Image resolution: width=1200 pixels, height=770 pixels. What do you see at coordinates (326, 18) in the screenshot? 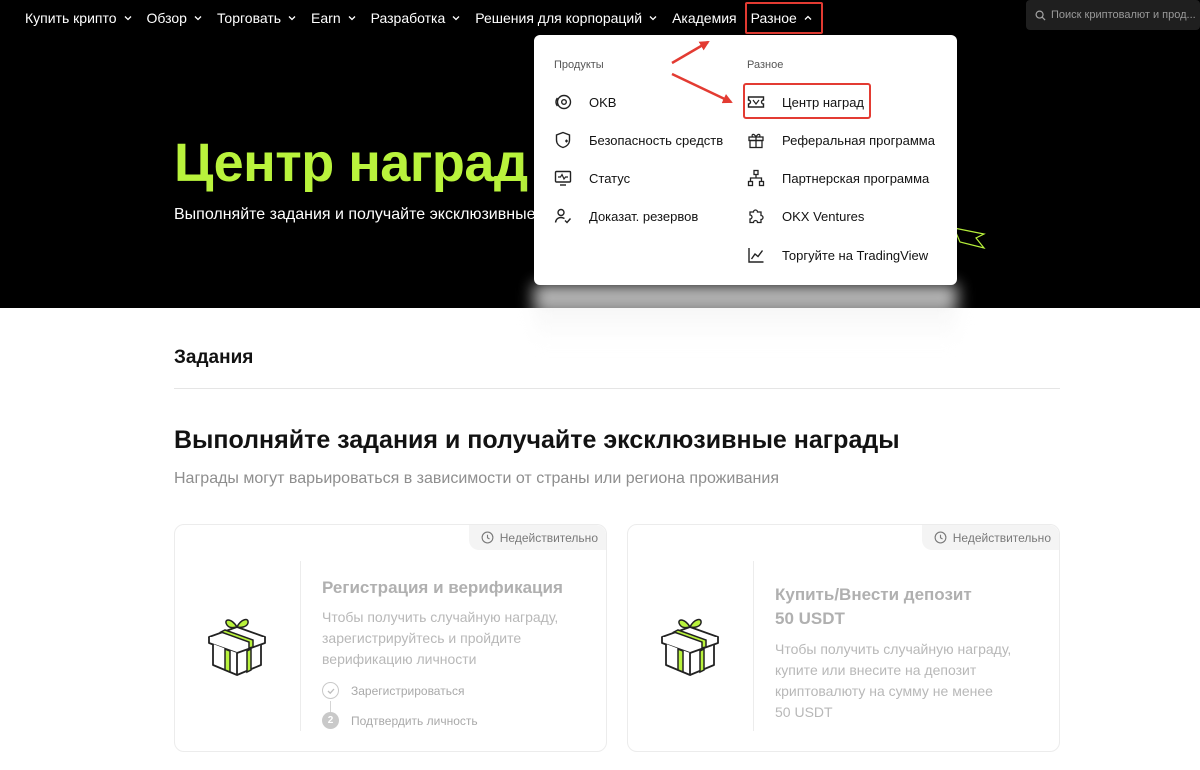
I see `nav-item-label: Earn` at bounding box center [326, 18].